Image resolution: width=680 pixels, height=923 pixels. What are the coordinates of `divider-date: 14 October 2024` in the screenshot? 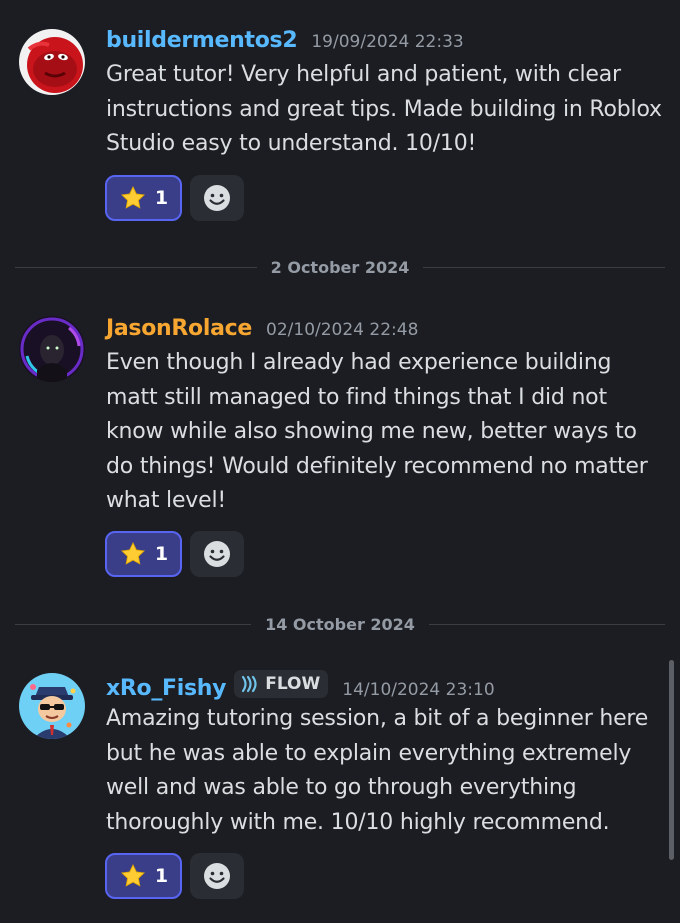 It's located at (340, 624).